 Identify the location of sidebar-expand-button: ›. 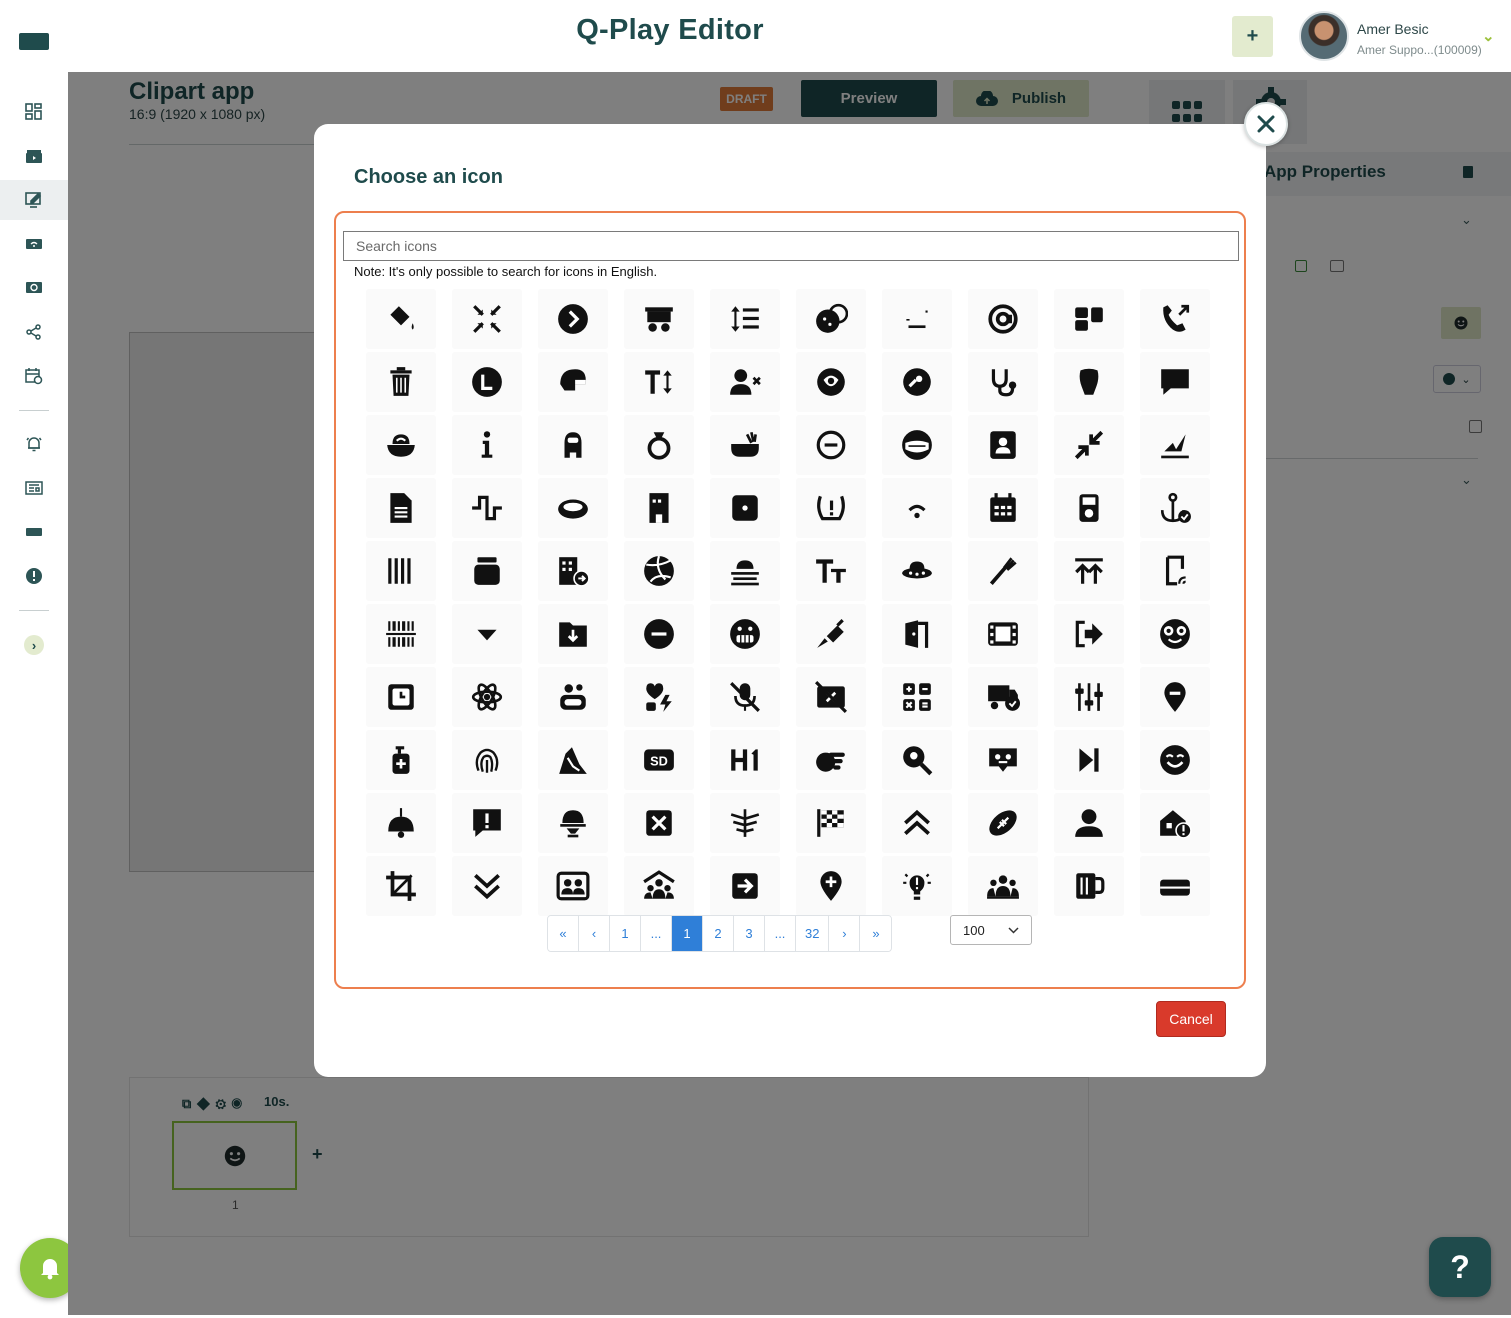
(34, 645).